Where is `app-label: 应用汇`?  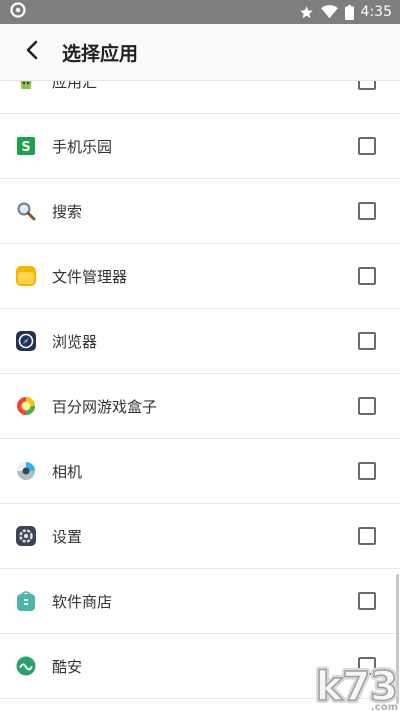 app-label: 应用汇 is located at coordinates (75, 86).